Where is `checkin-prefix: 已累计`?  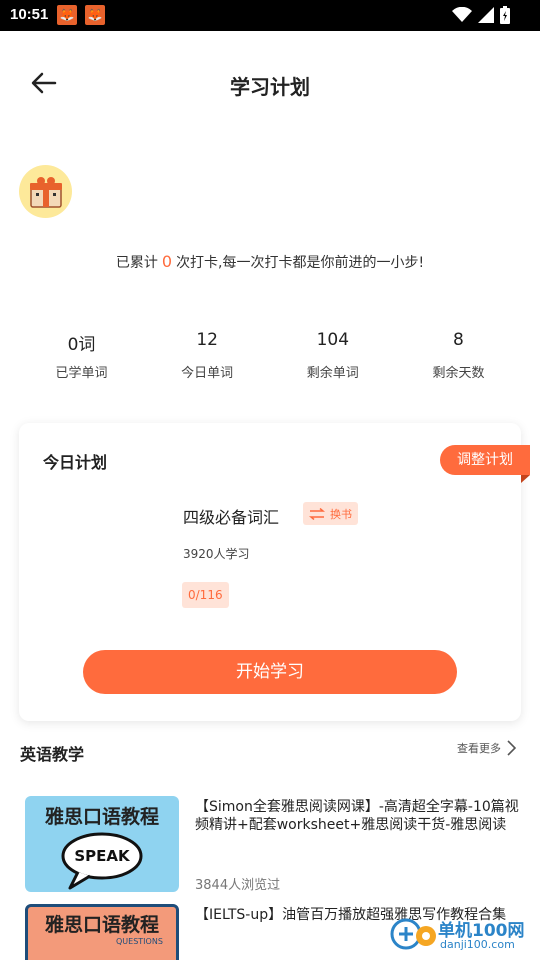
checkin-prefix: 已累计 is located at coordinates (136, 263).